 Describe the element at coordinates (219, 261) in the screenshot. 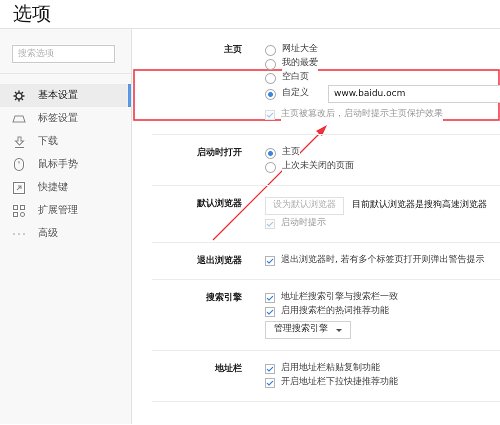

I see `section-label: 退出浏览器` at that location.